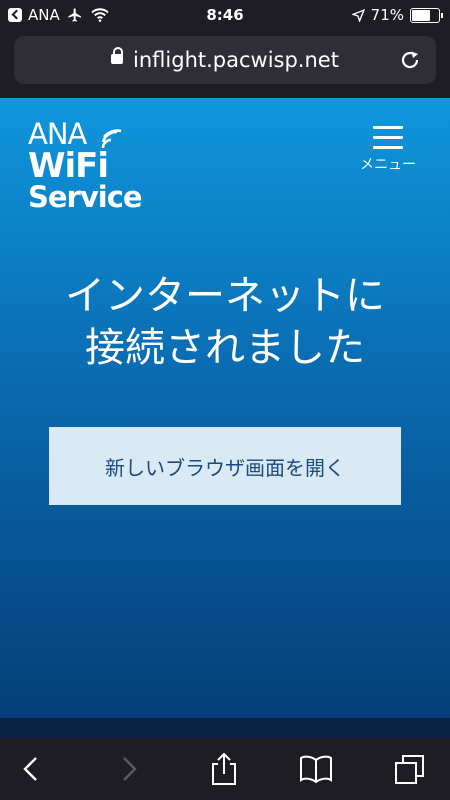 The height and width of the screenshot is (800, 450). What do you see at coordinates (236, 60) in the screenshot?
I see `url-text: inflight.pacwisp.net` at bounding box center [236, 60].